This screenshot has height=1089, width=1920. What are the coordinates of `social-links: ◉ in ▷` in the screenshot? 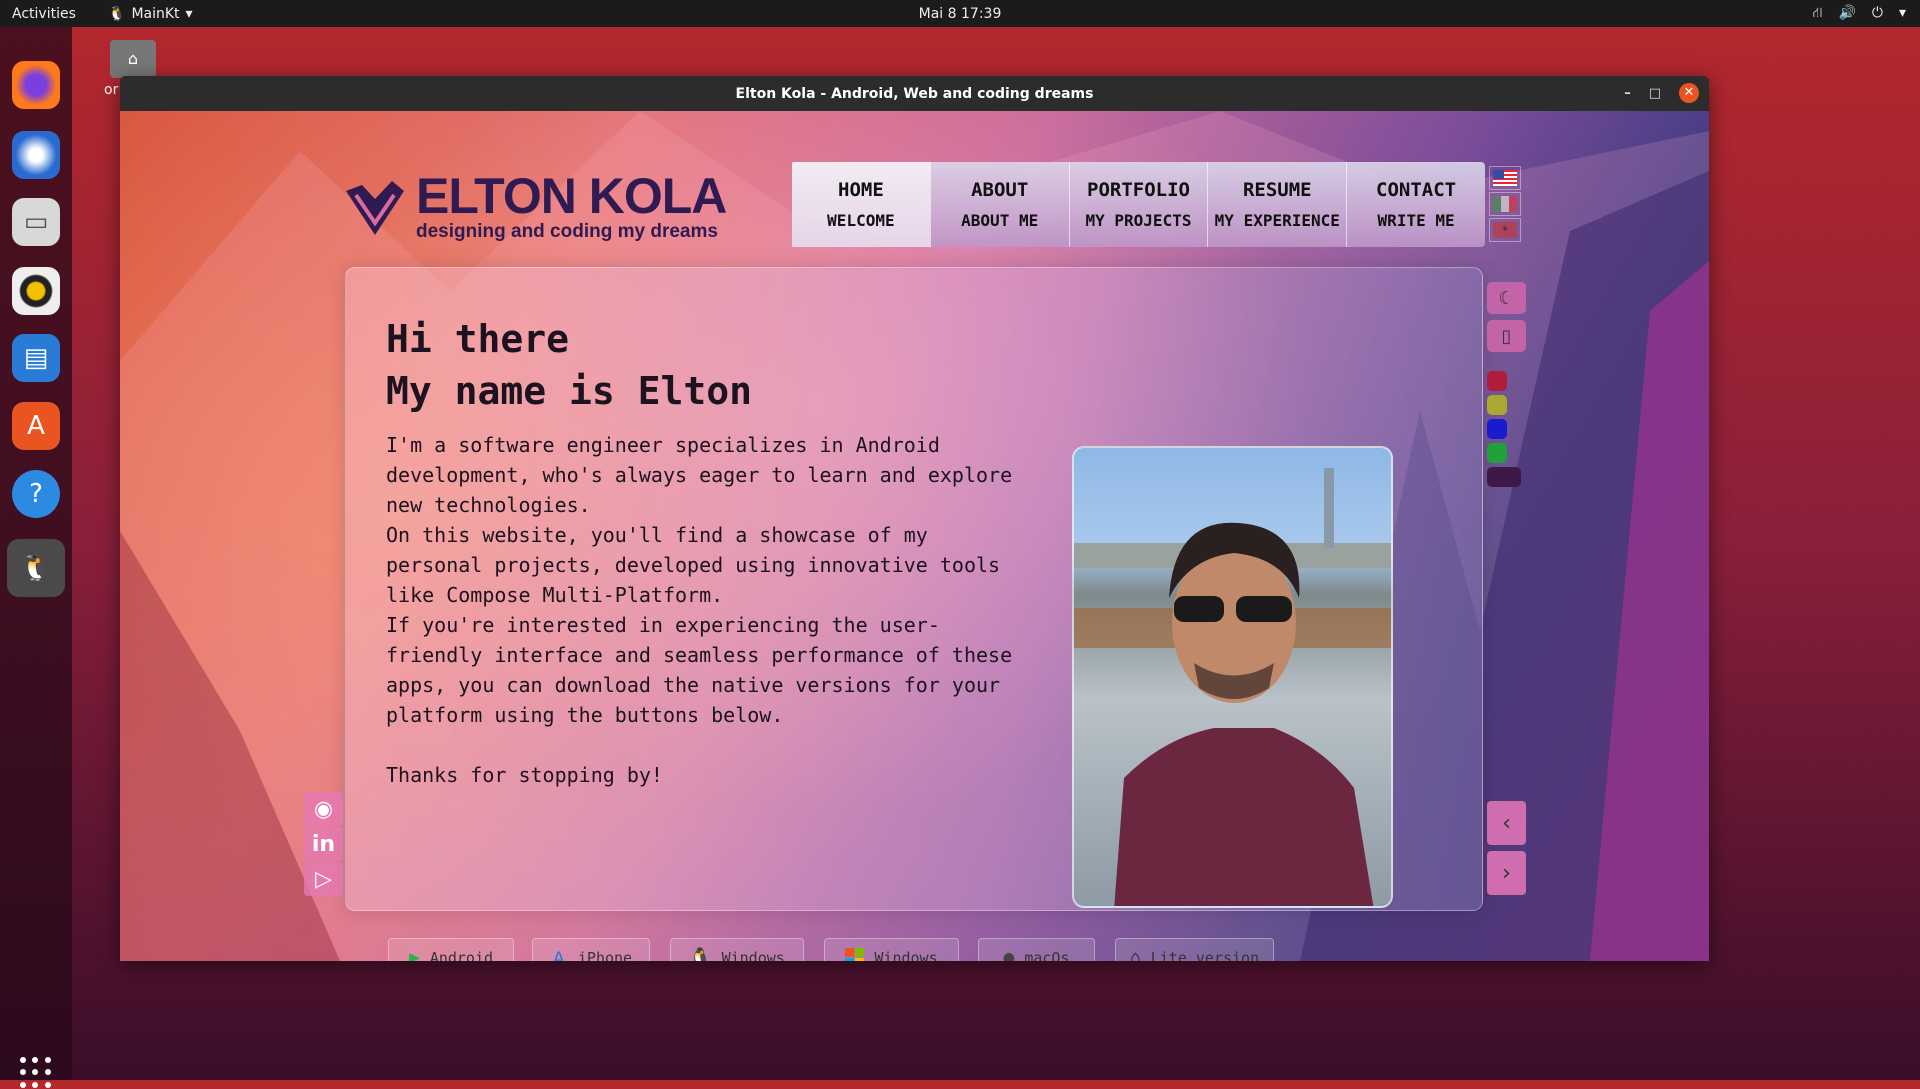 It's located at (323, 844).